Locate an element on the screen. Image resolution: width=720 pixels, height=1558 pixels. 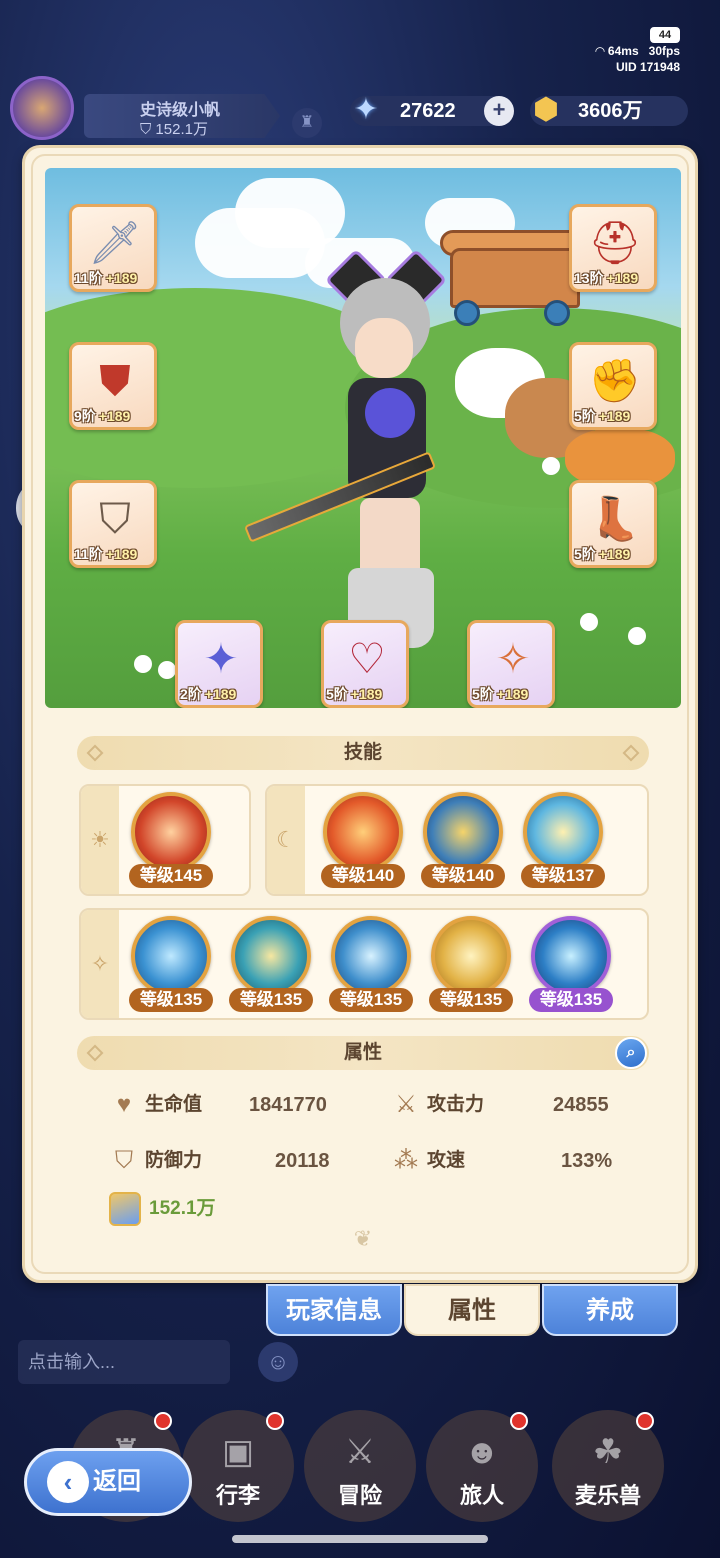
spd-value: 133% is located at coordinates (587, 1161).